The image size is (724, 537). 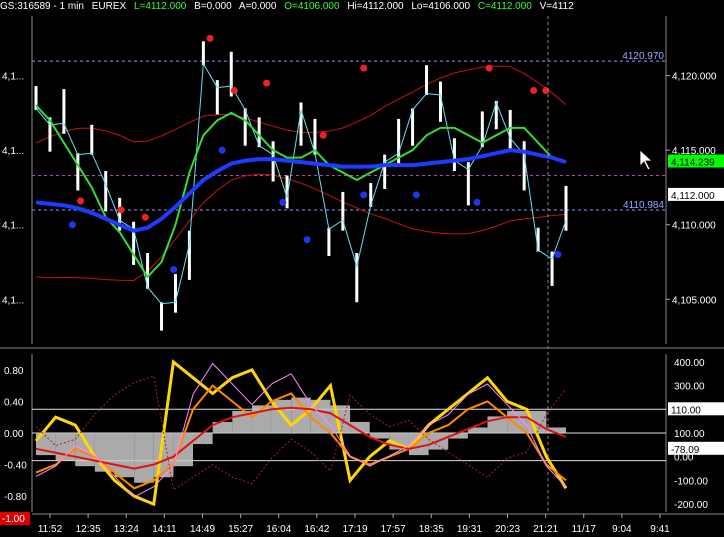 I want to click on slow-moving-average, so click(x=301, y=190).